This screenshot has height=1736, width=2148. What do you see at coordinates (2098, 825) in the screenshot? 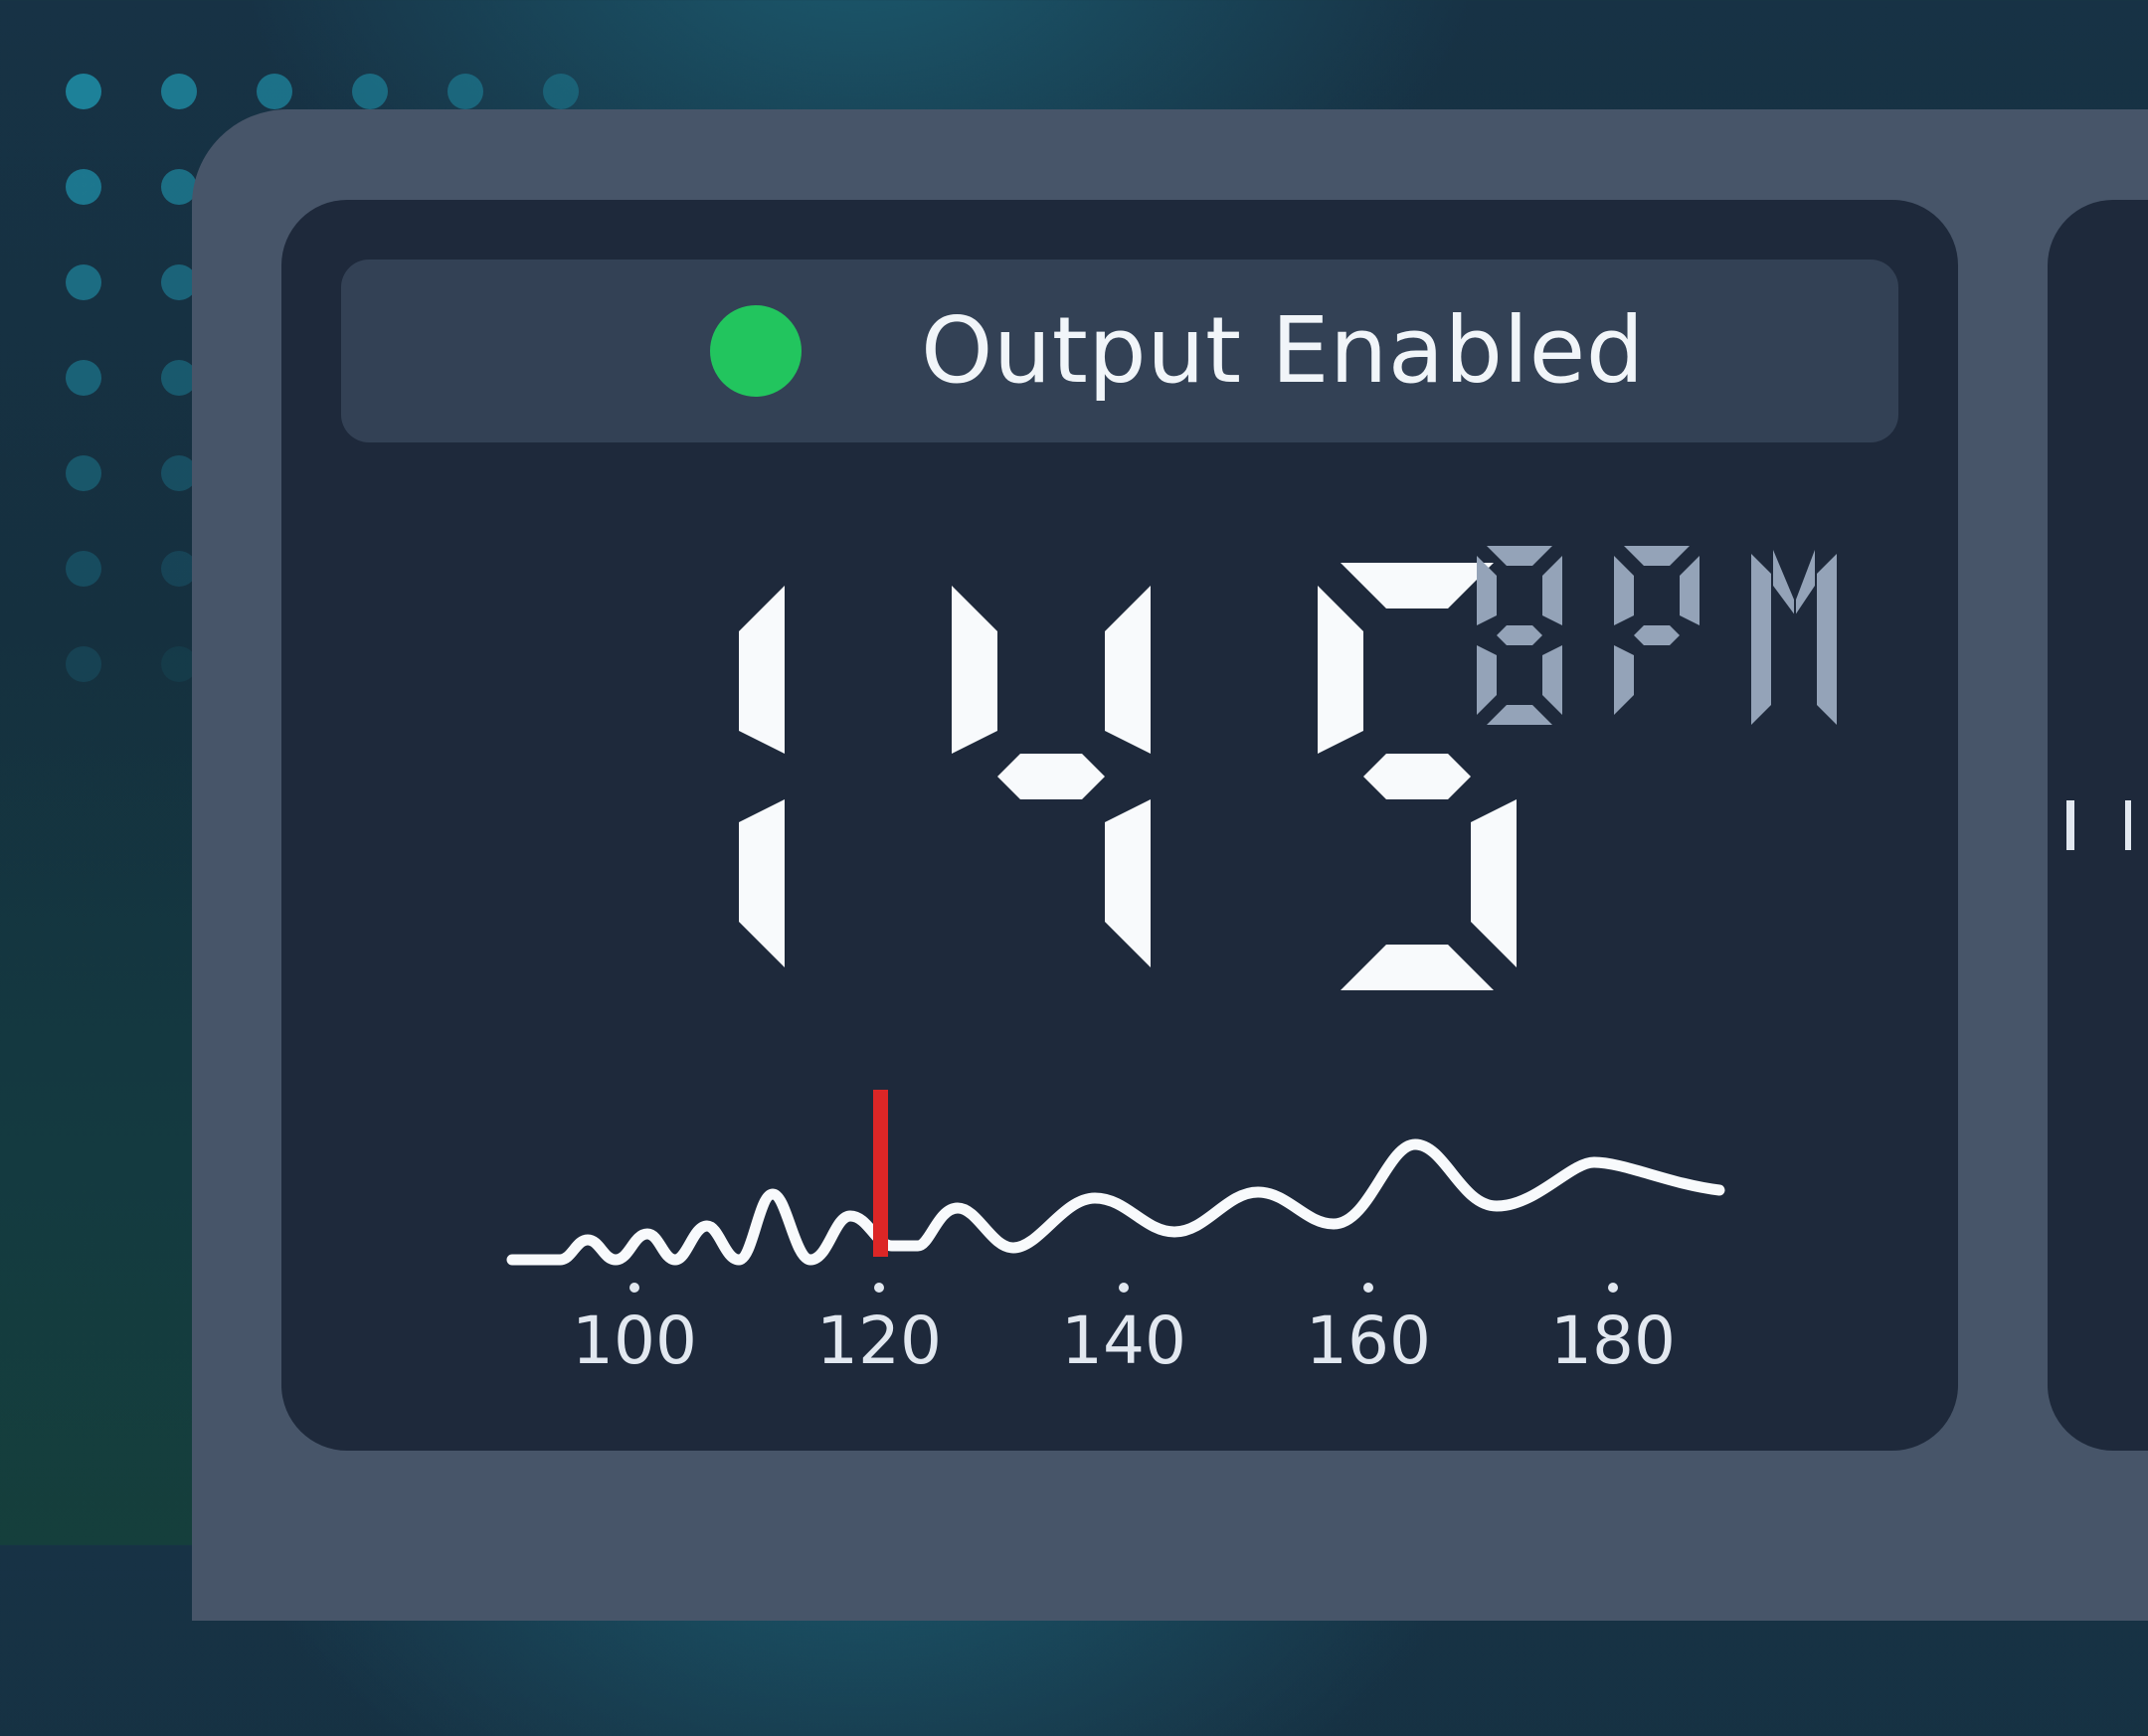
I see `secondary-meter-ticks` at bounding box center [2098, 825].